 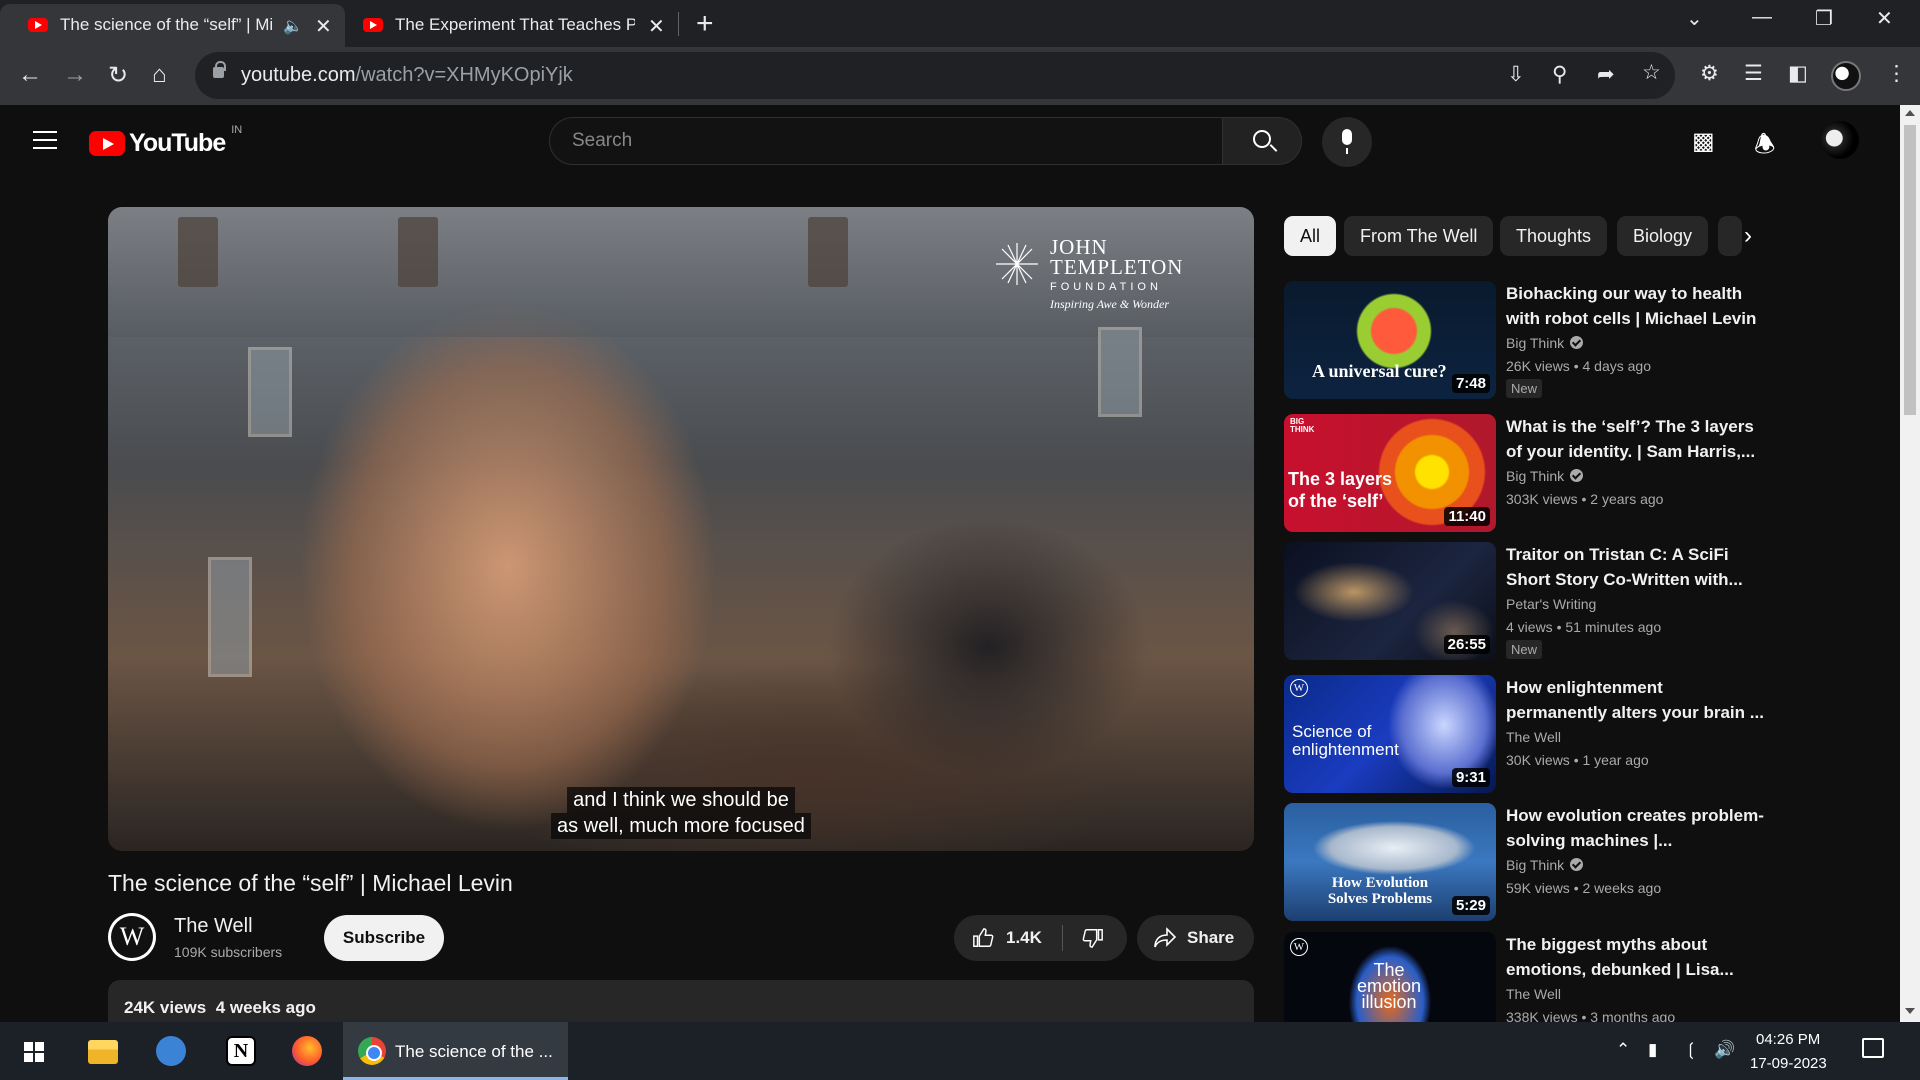 I want to click on share-button: Share, so click(x=1195, y=938).